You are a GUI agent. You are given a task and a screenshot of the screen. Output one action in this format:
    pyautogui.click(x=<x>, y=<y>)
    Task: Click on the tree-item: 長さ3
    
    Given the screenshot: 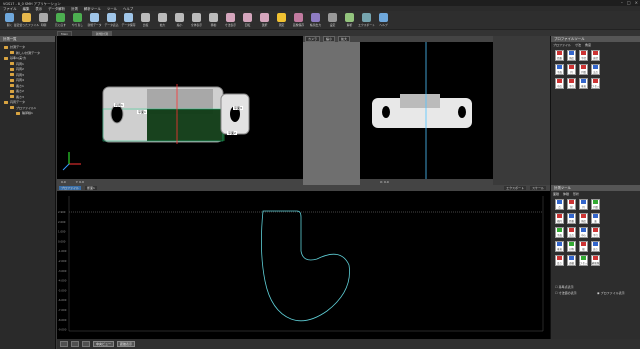 What is the action you would take?
    pyautogui.click(x=17, y=97)
    